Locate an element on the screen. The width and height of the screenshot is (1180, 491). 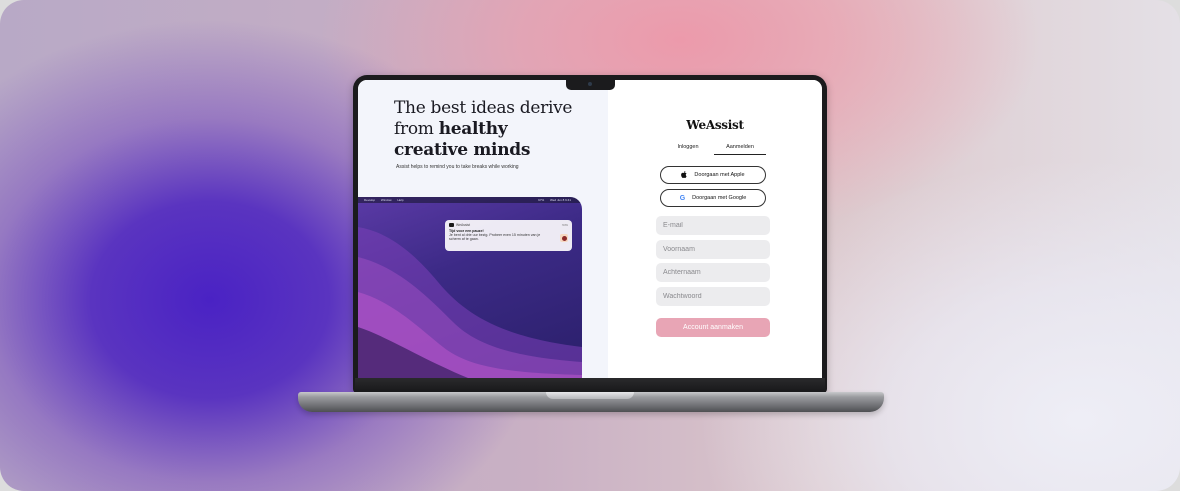
headline-line-2: from healthy is located at coordinates (499, 129).